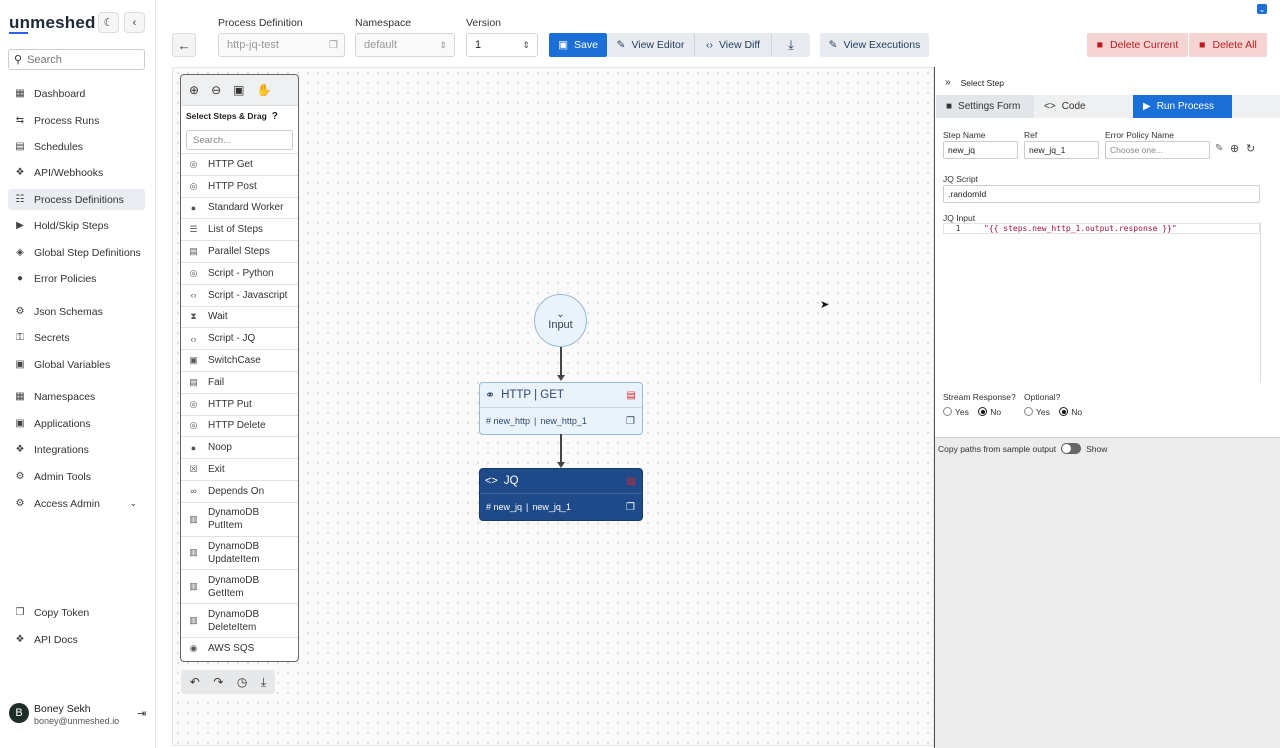 The image size is (1280, 748). I want to click on palette-item: ▤ Parallel Steps, so click(239, 251).